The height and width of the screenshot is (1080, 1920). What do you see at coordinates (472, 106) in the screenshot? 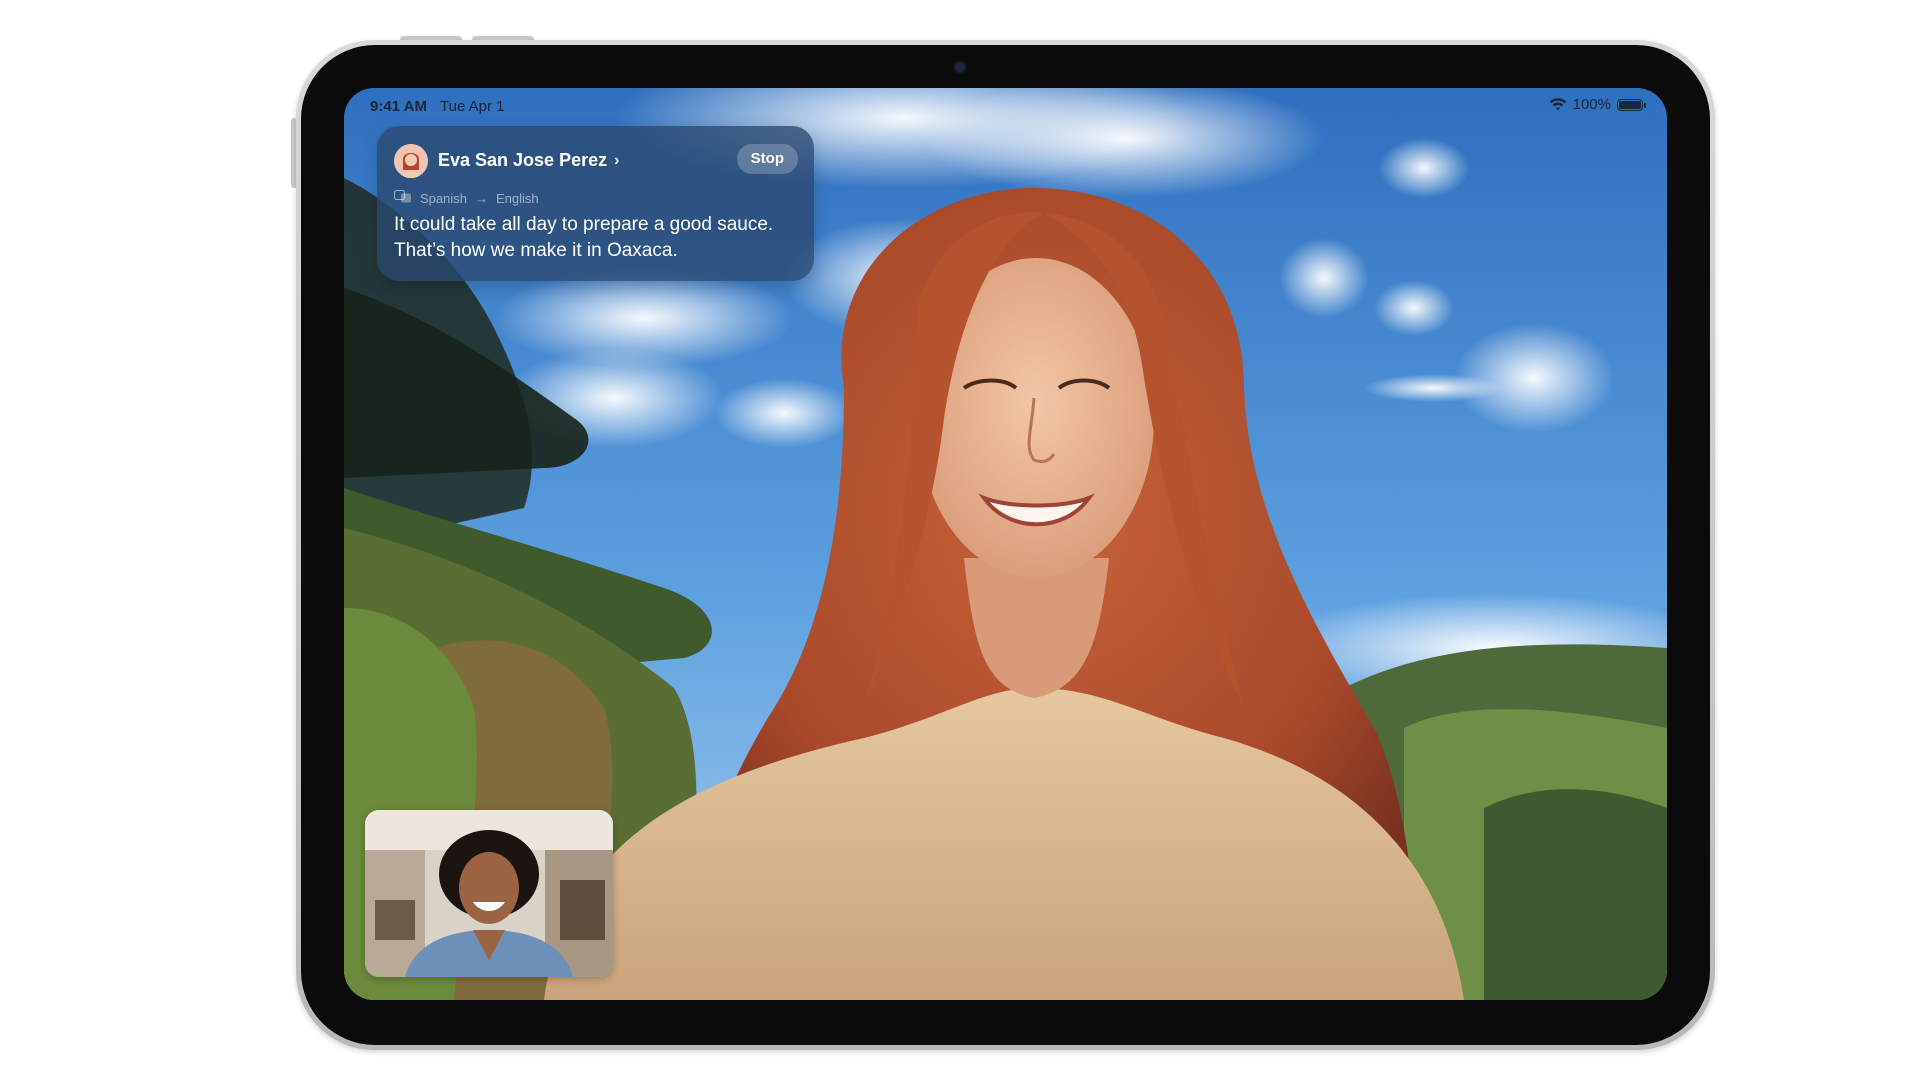
I see `status-date: Tue Apr 1` at bounding box center [472, 106].